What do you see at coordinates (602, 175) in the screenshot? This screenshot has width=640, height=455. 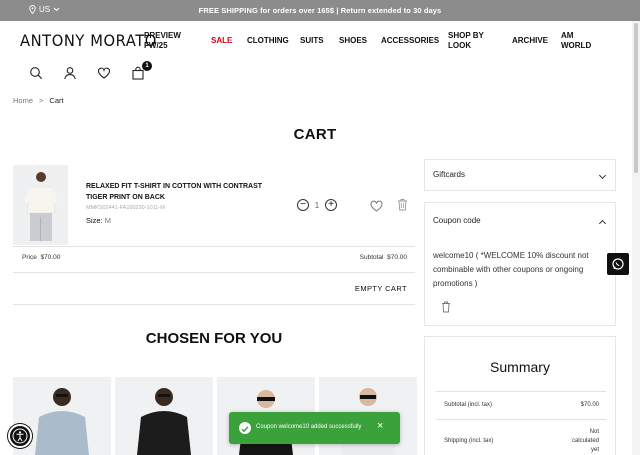 I see `chevron-down-icon` at bounding box center [602, 175].